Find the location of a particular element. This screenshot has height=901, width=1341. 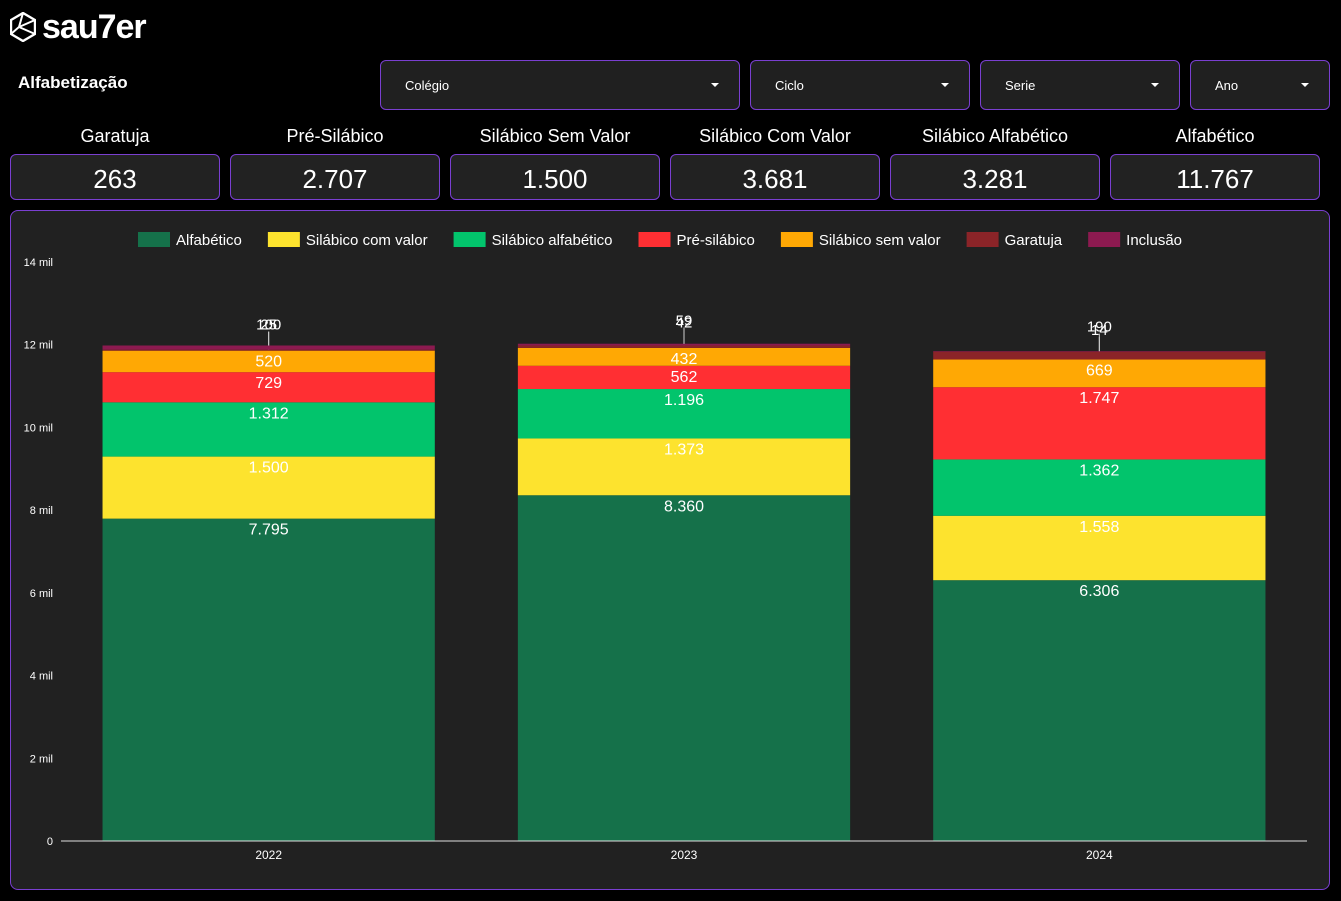

filter-label: Serie is located at coordinates (1020, 85).